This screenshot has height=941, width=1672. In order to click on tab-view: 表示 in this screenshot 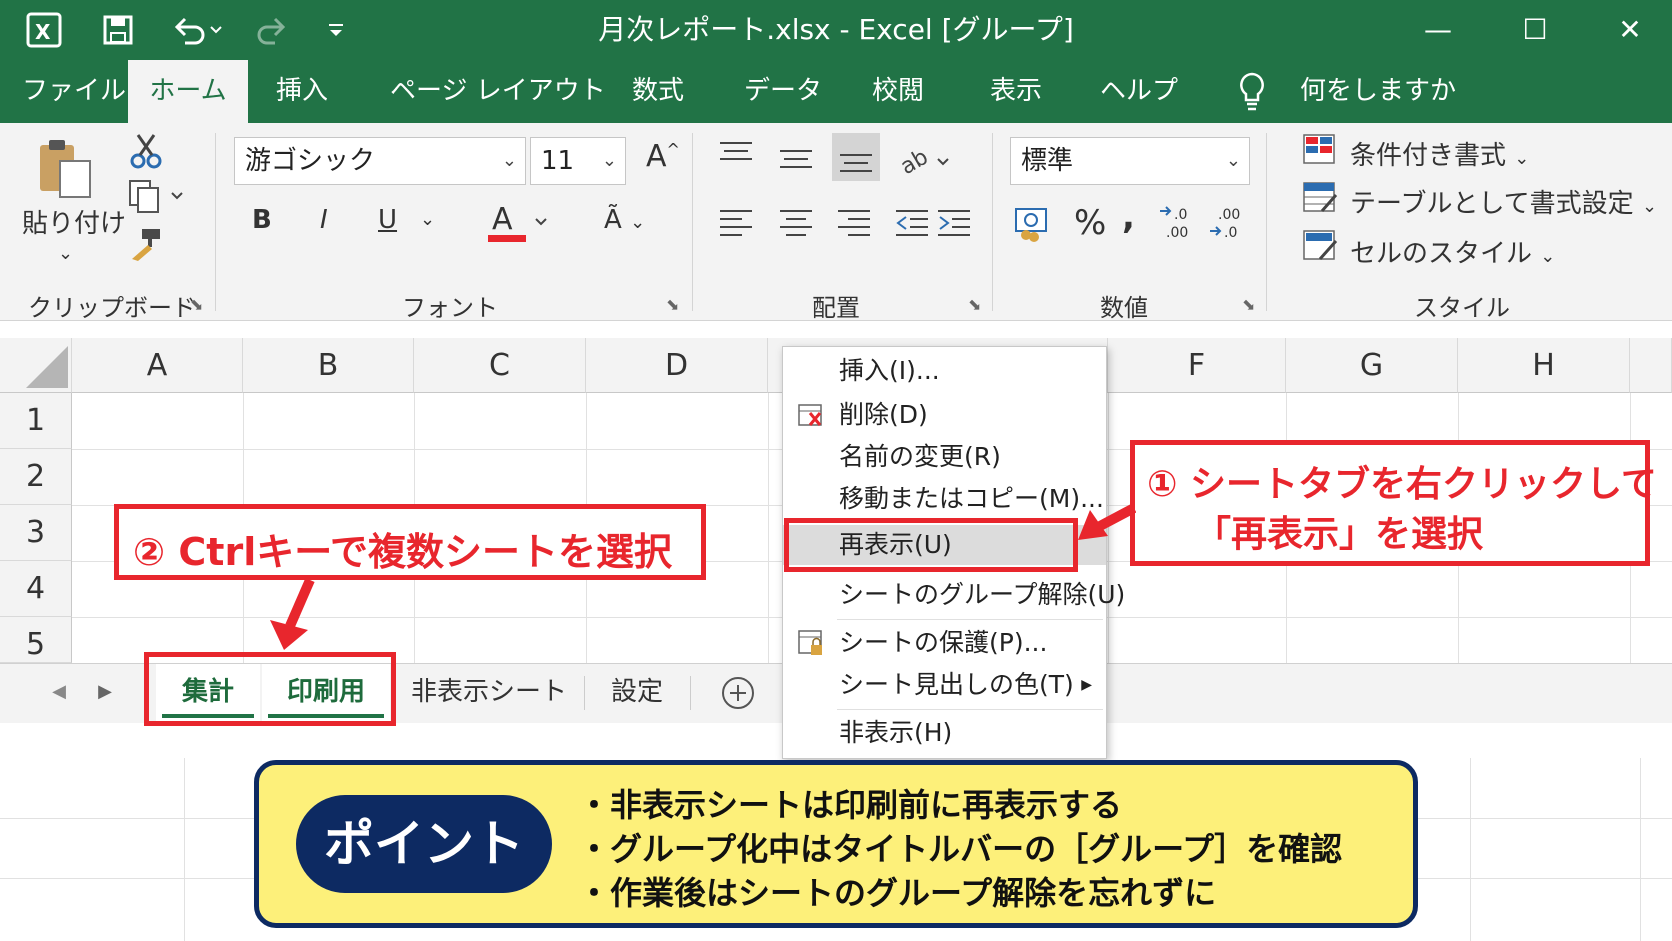, I will do `click(1016, 91)`.